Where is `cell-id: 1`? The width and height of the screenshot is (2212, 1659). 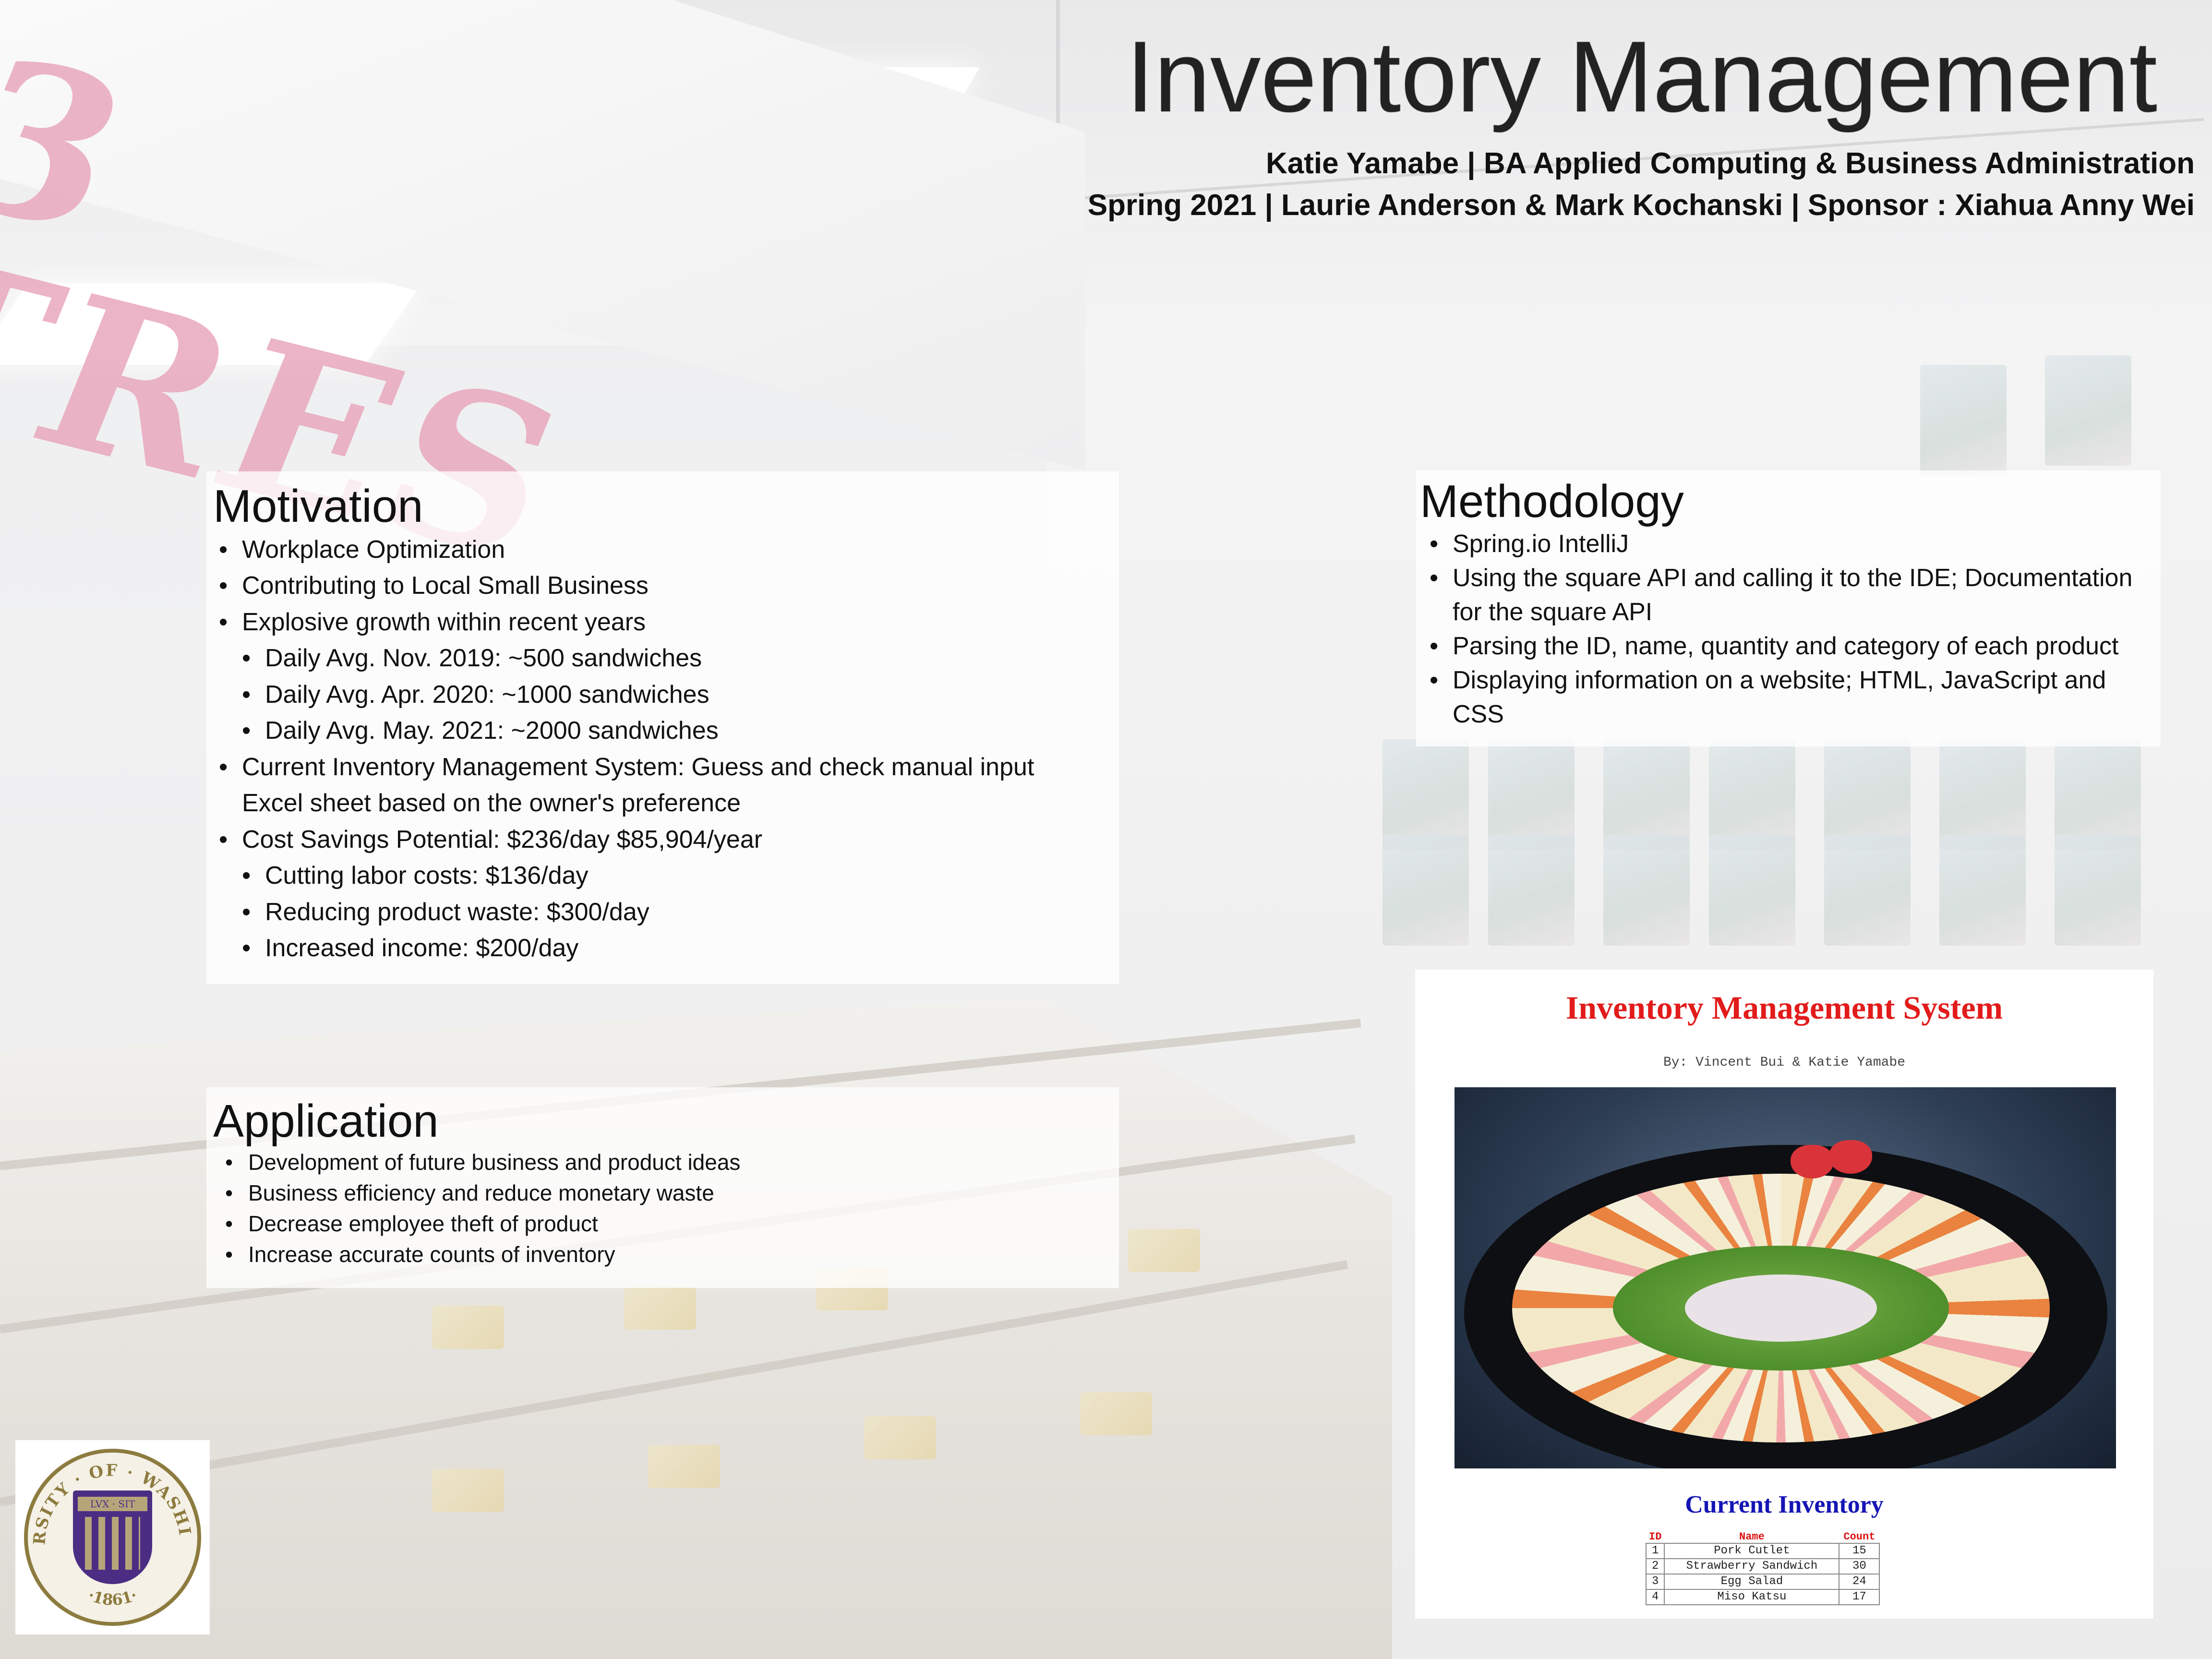
cell-id: 1 is located at coordinates (1655, 1551).